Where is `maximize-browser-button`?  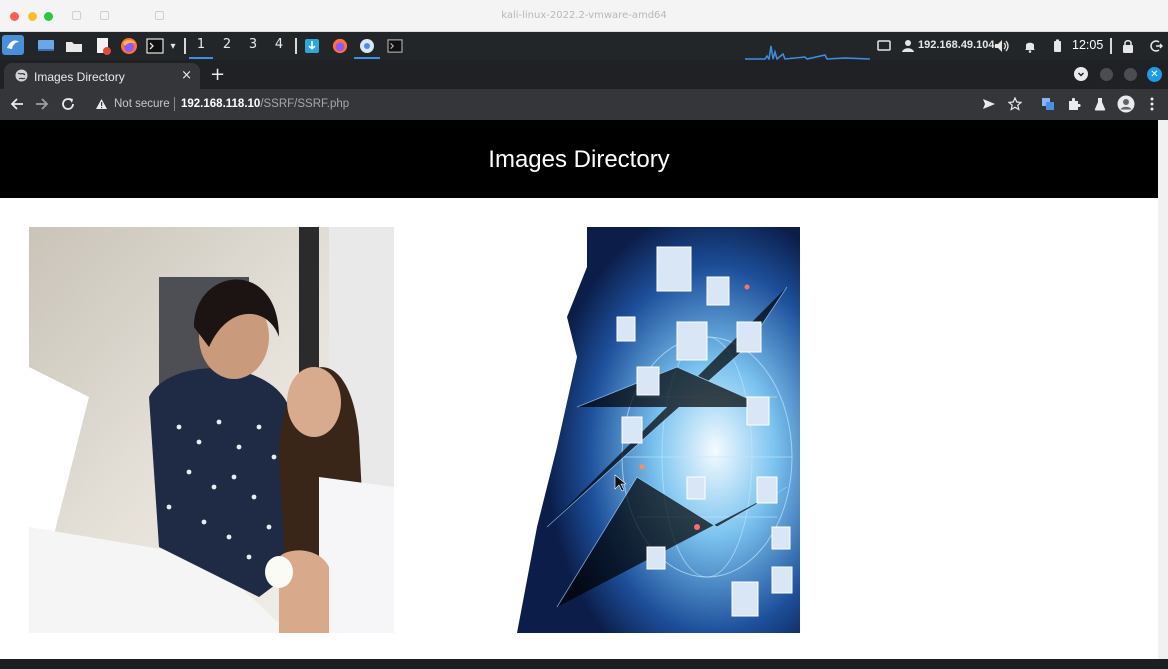
maximize-browser-button is located at coordinates (1130, 74).